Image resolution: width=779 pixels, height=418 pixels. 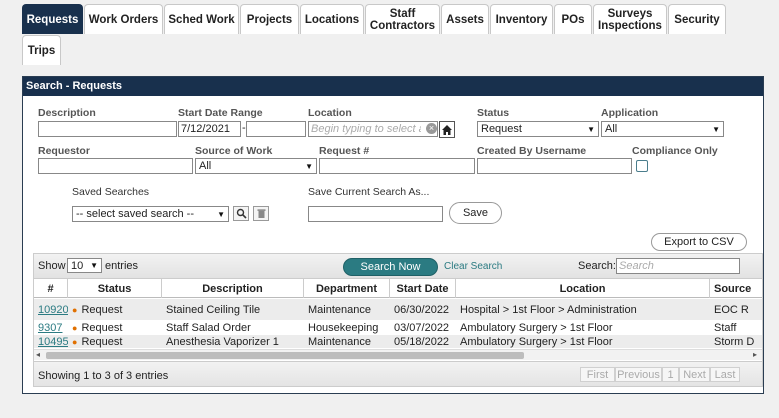 What do you see at coordinates (731, 309) in the screenshot?
I see `row-source: EOC R` at bounding box center [731, 309].